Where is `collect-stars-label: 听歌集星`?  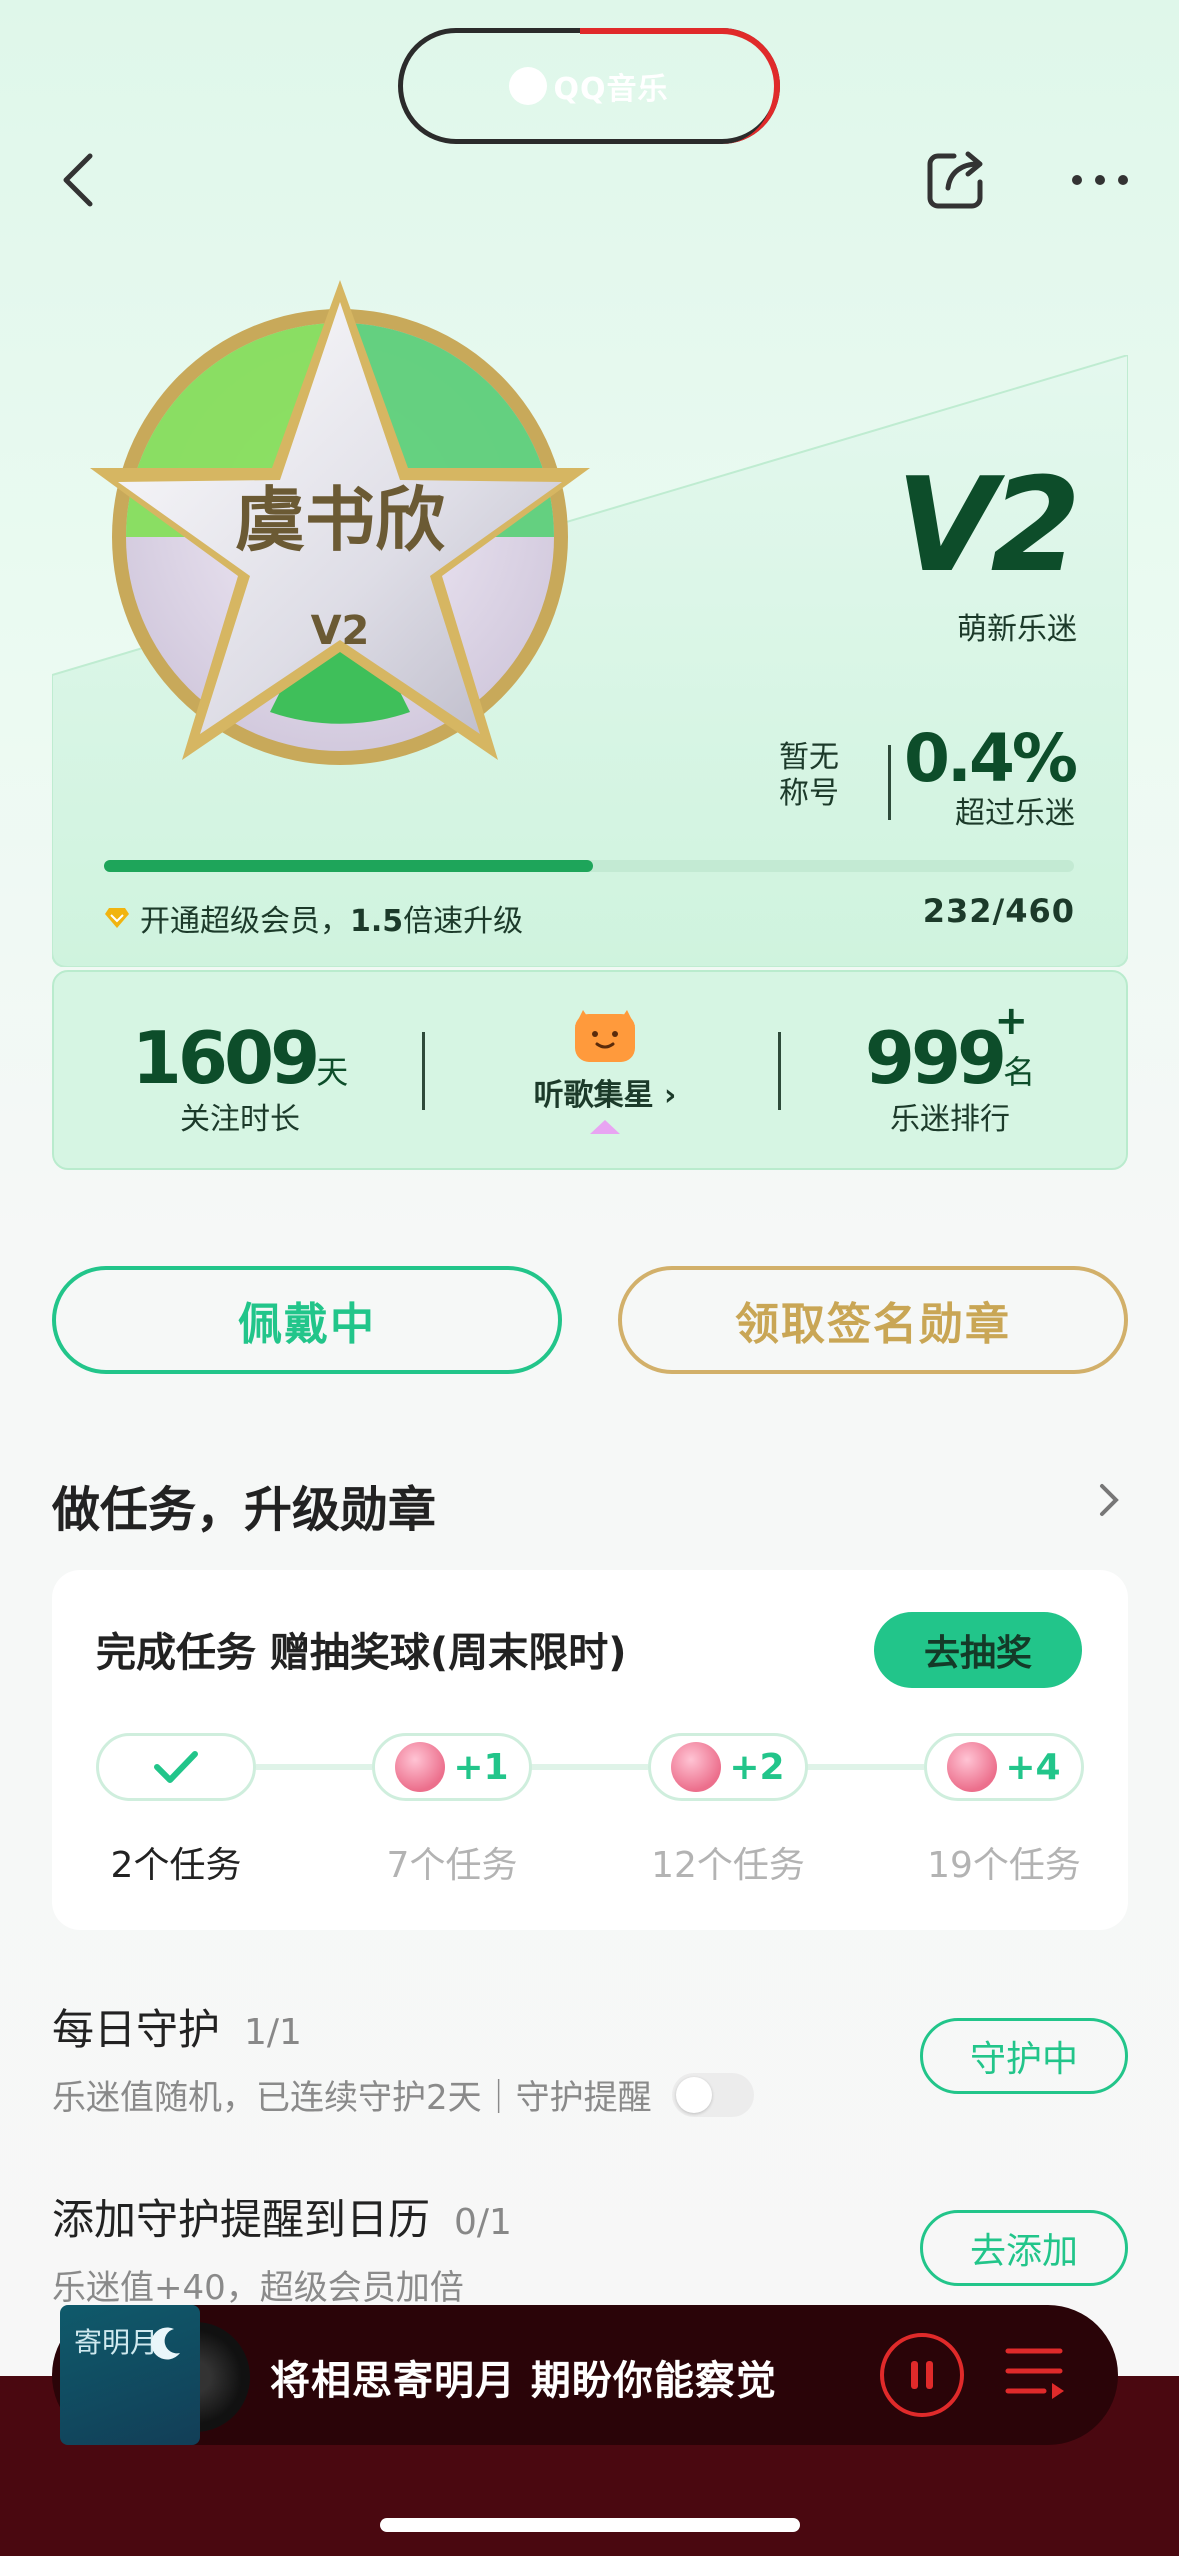
collect-stars-label: 听歌集星 is located at coordinates (593, 1095).